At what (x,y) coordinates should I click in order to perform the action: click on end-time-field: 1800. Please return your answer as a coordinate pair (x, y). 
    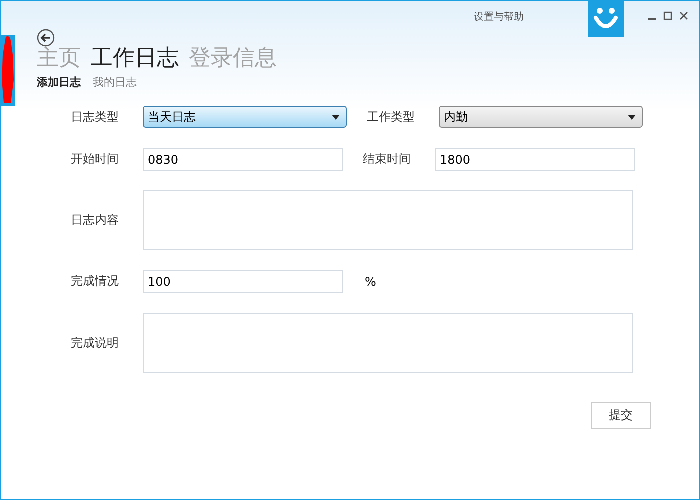
    Looking at the image, I should click on (535, 159).